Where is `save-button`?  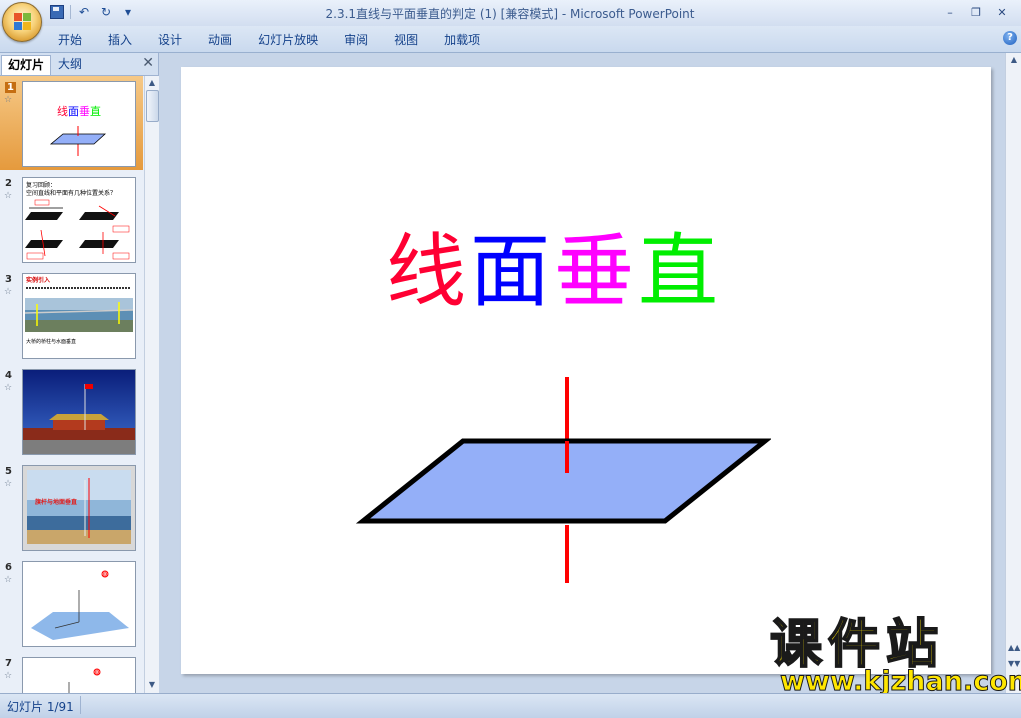 save-button is located at coordinates (57, 12).